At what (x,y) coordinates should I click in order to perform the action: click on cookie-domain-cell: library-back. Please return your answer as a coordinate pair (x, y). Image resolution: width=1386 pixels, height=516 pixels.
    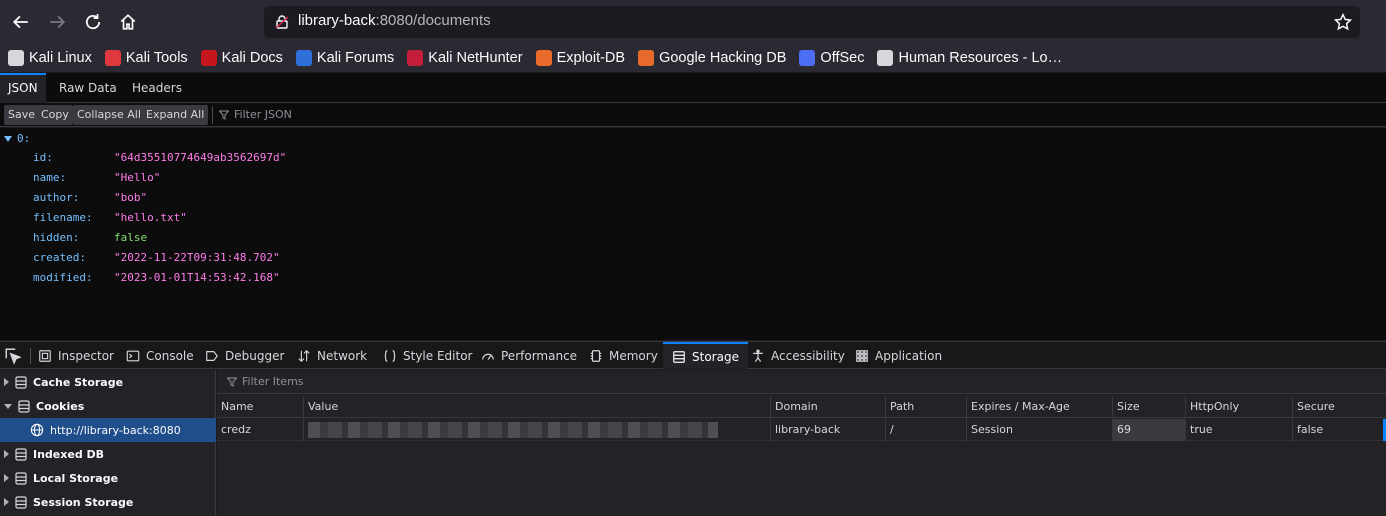
    Looking at the image, I should click on (827, 430).